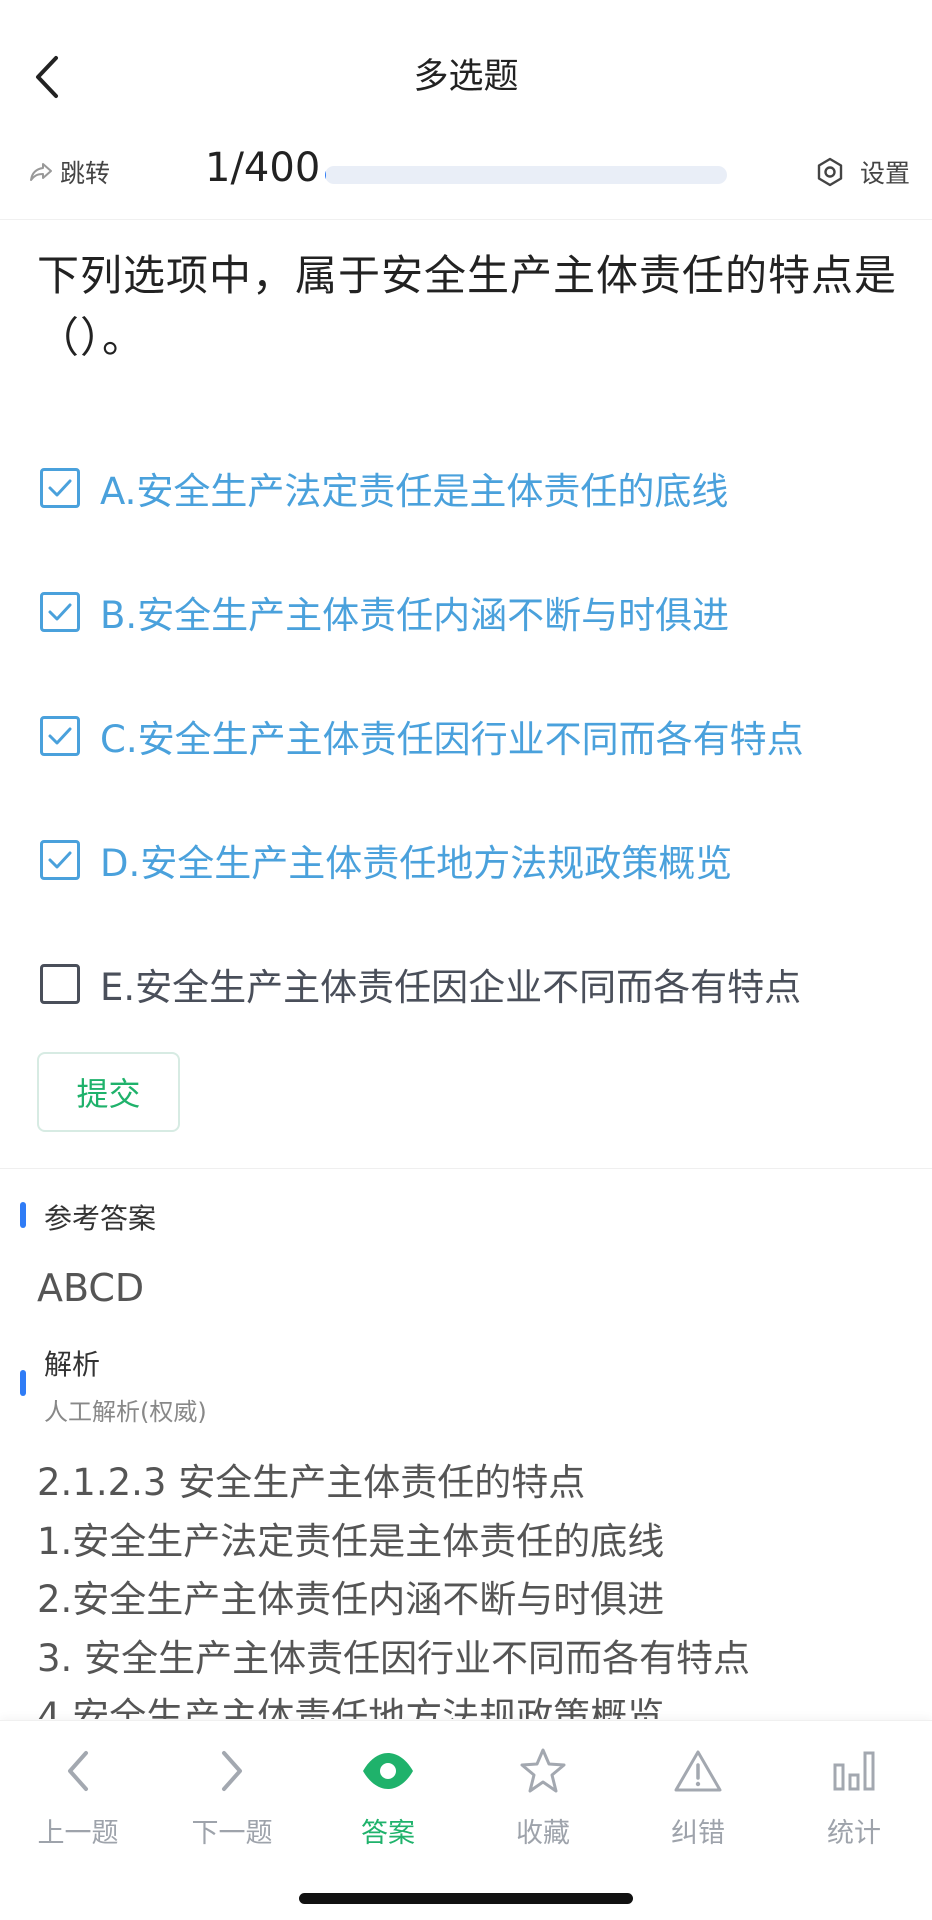  Describe the element at coordinates (351, 1541) in the screenshot. I see `analysis-line: 1.安全生产法定责任是主体责任的底线` at that location.